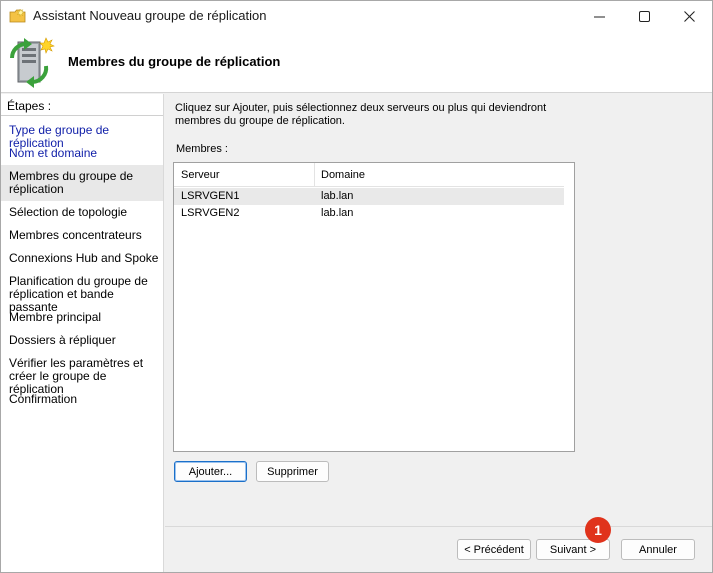  I want to click on step-membres-concentrateurs: Membres concentrateurs, so click(75, 235).